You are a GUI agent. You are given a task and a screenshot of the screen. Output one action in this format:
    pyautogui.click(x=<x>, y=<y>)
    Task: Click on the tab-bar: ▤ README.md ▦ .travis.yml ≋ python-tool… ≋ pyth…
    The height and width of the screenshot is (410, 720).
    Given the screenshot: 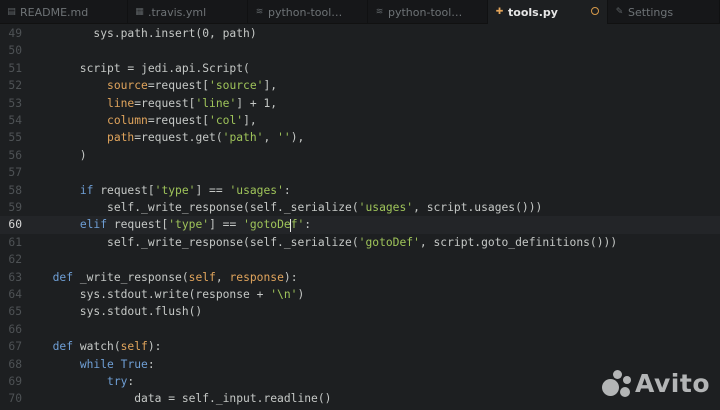 What is the action you would take?
    pyautogui.click(x=360, y=12)
    